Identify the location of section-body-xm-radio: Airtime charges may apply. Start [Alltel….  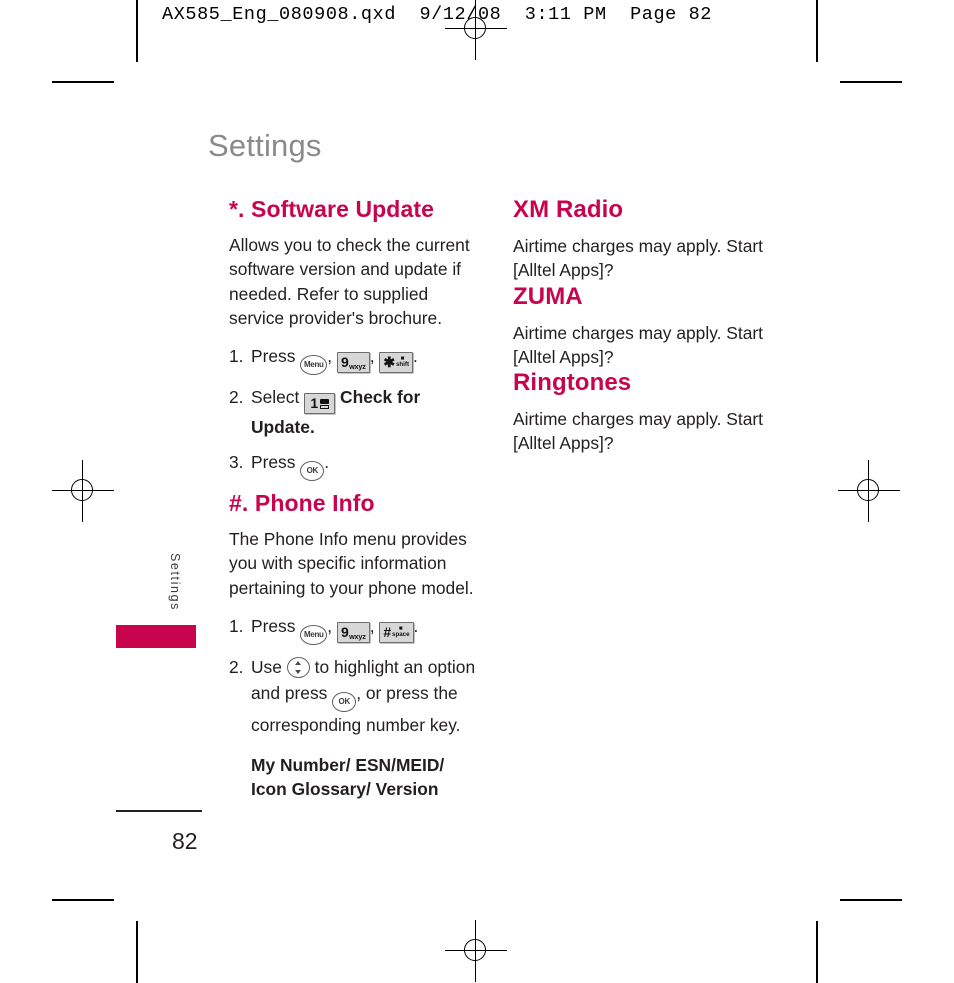
(638, 258).